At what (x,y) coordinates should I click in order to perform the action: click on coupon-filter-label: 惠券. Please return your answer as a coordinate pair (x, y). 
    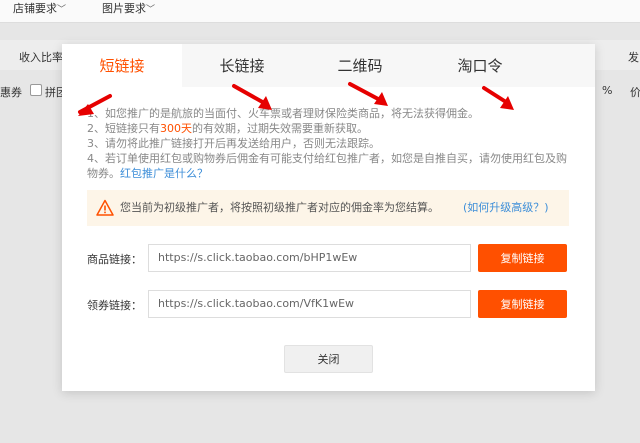
    Looking at the image, I should click on (11, 92).